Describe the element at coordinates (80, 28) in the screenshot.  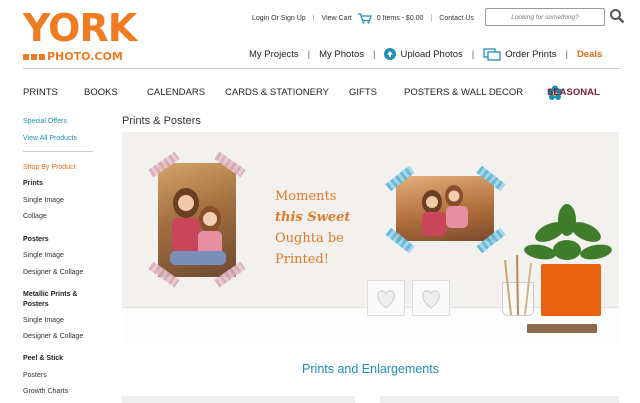
I see `logo-wordmark: YORK` at that location.